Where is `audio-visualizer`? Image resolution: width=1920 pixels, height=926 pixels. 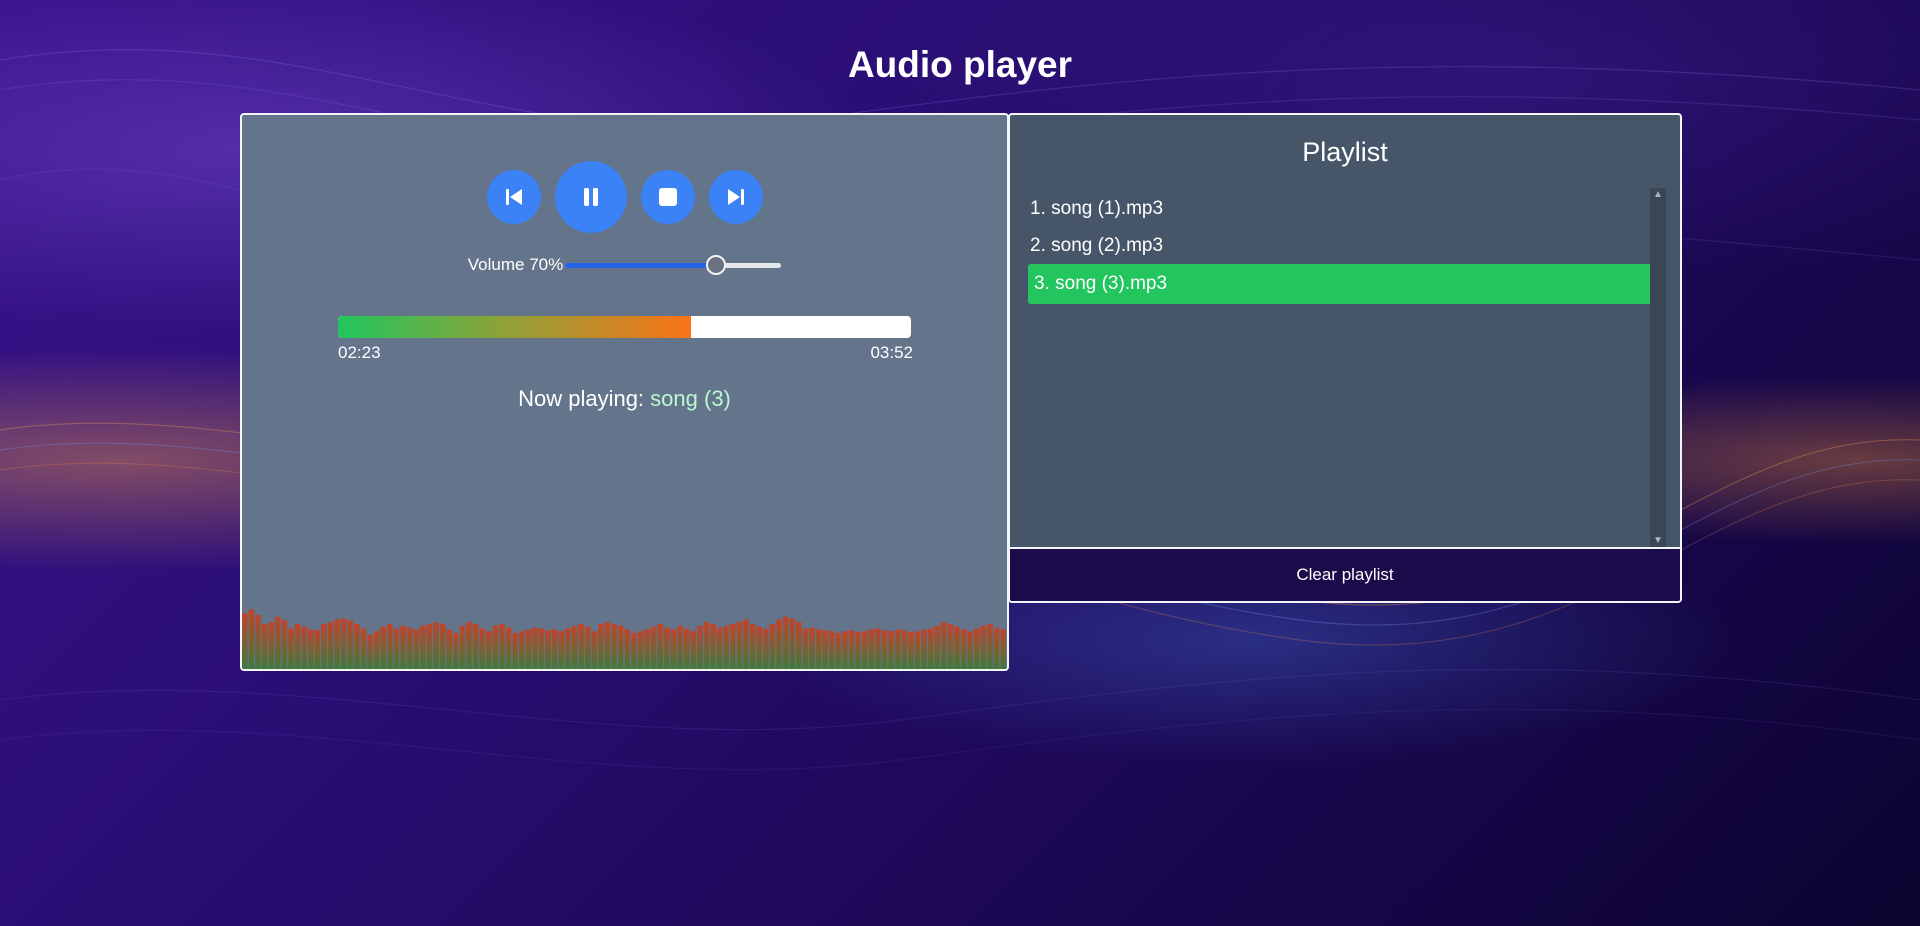 audio-visualizer is located at coordinates (624, 639).